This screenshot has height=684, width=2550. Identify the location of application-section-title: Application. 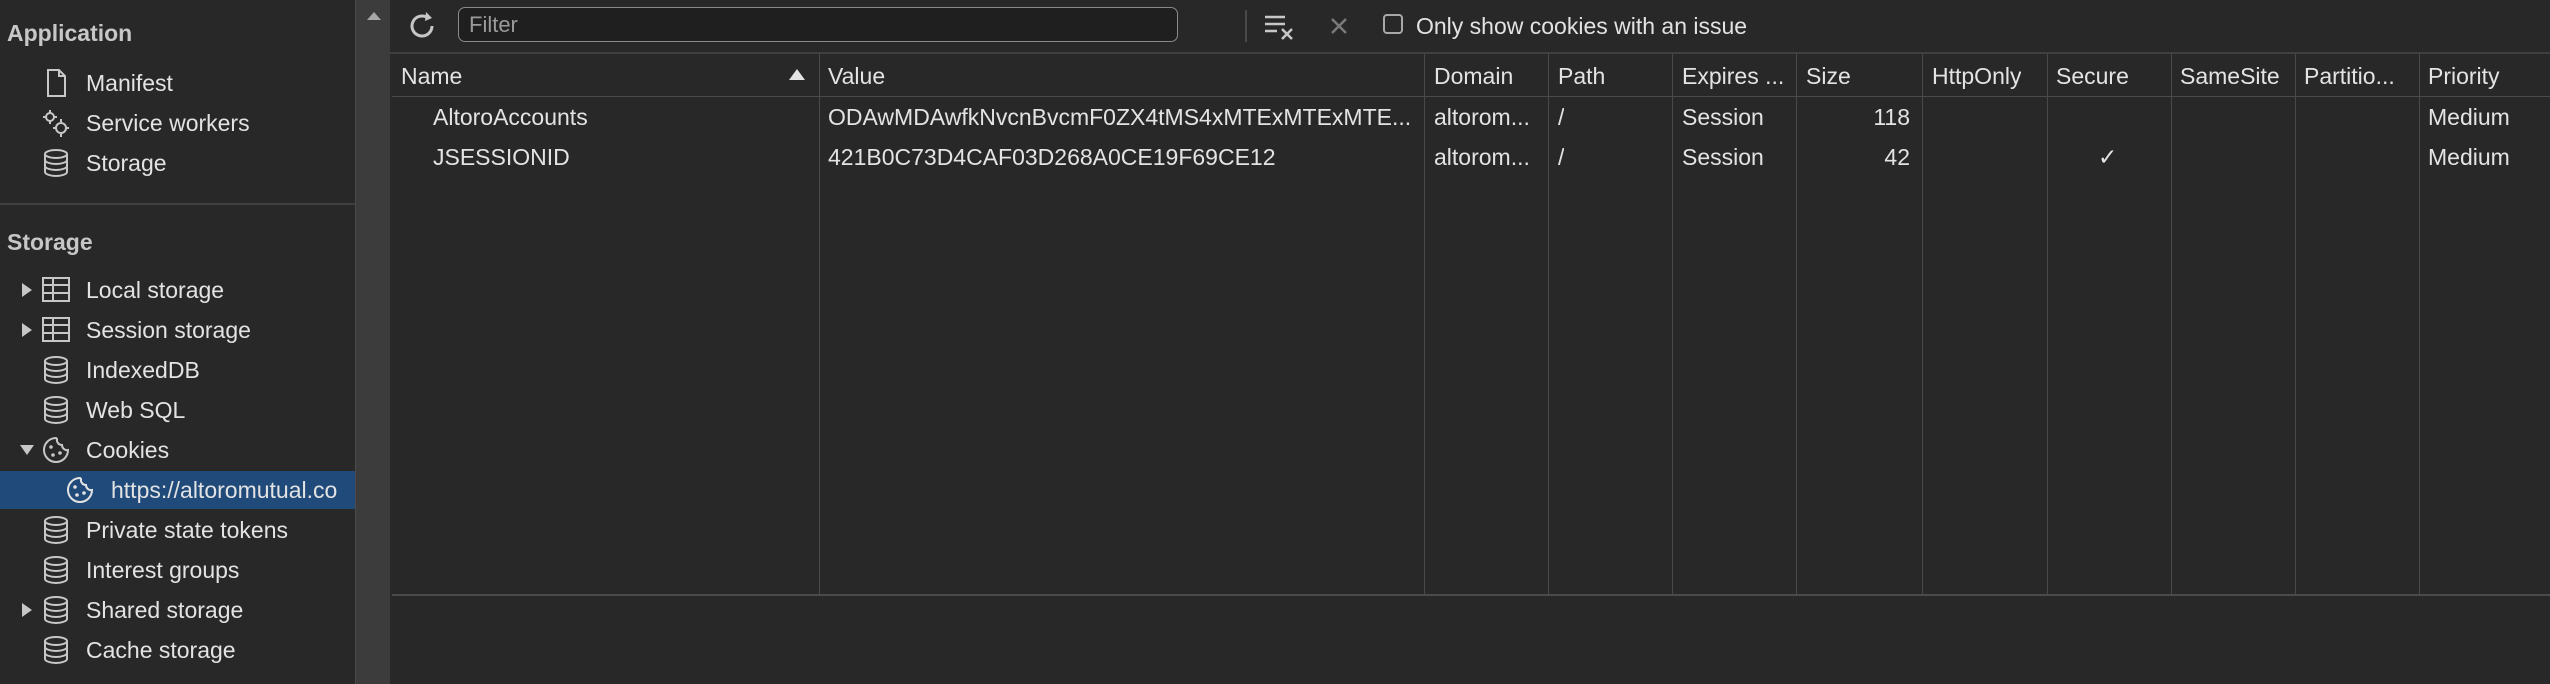
(70, 33).